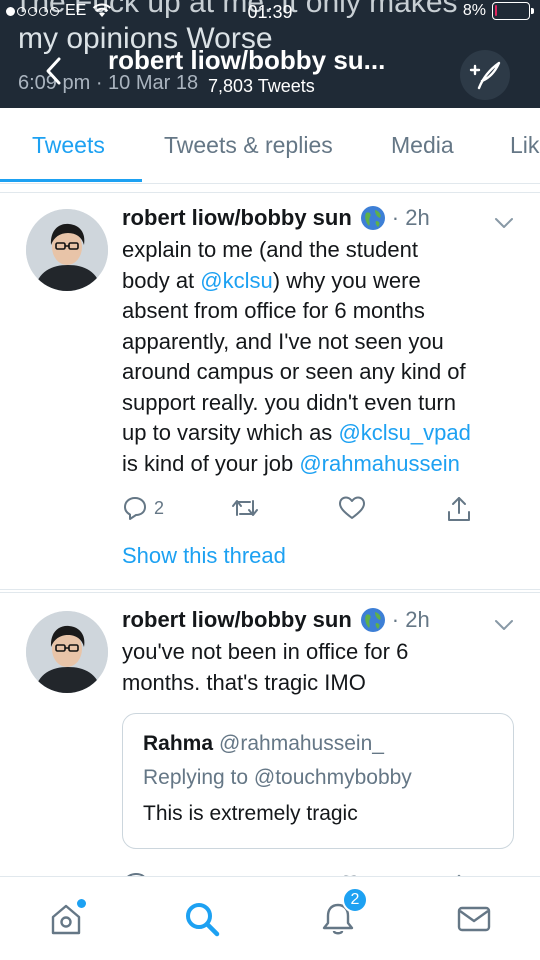 The height and width of the screenshot is (960, 540). Describe the element at coordinates (250, 813) in the screenshot. I see `quoted-tweet-text: This is extremely tragic` at that location.